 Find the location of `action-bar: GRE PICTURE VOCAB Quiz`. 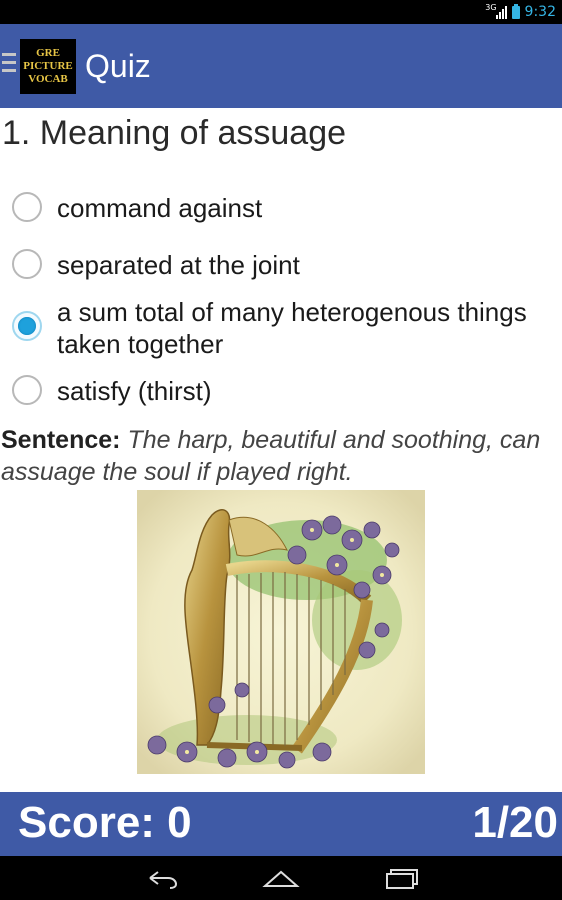

action-bar: GRE PICTURE VOCAB Quiz is located at coordinates (281, 66).